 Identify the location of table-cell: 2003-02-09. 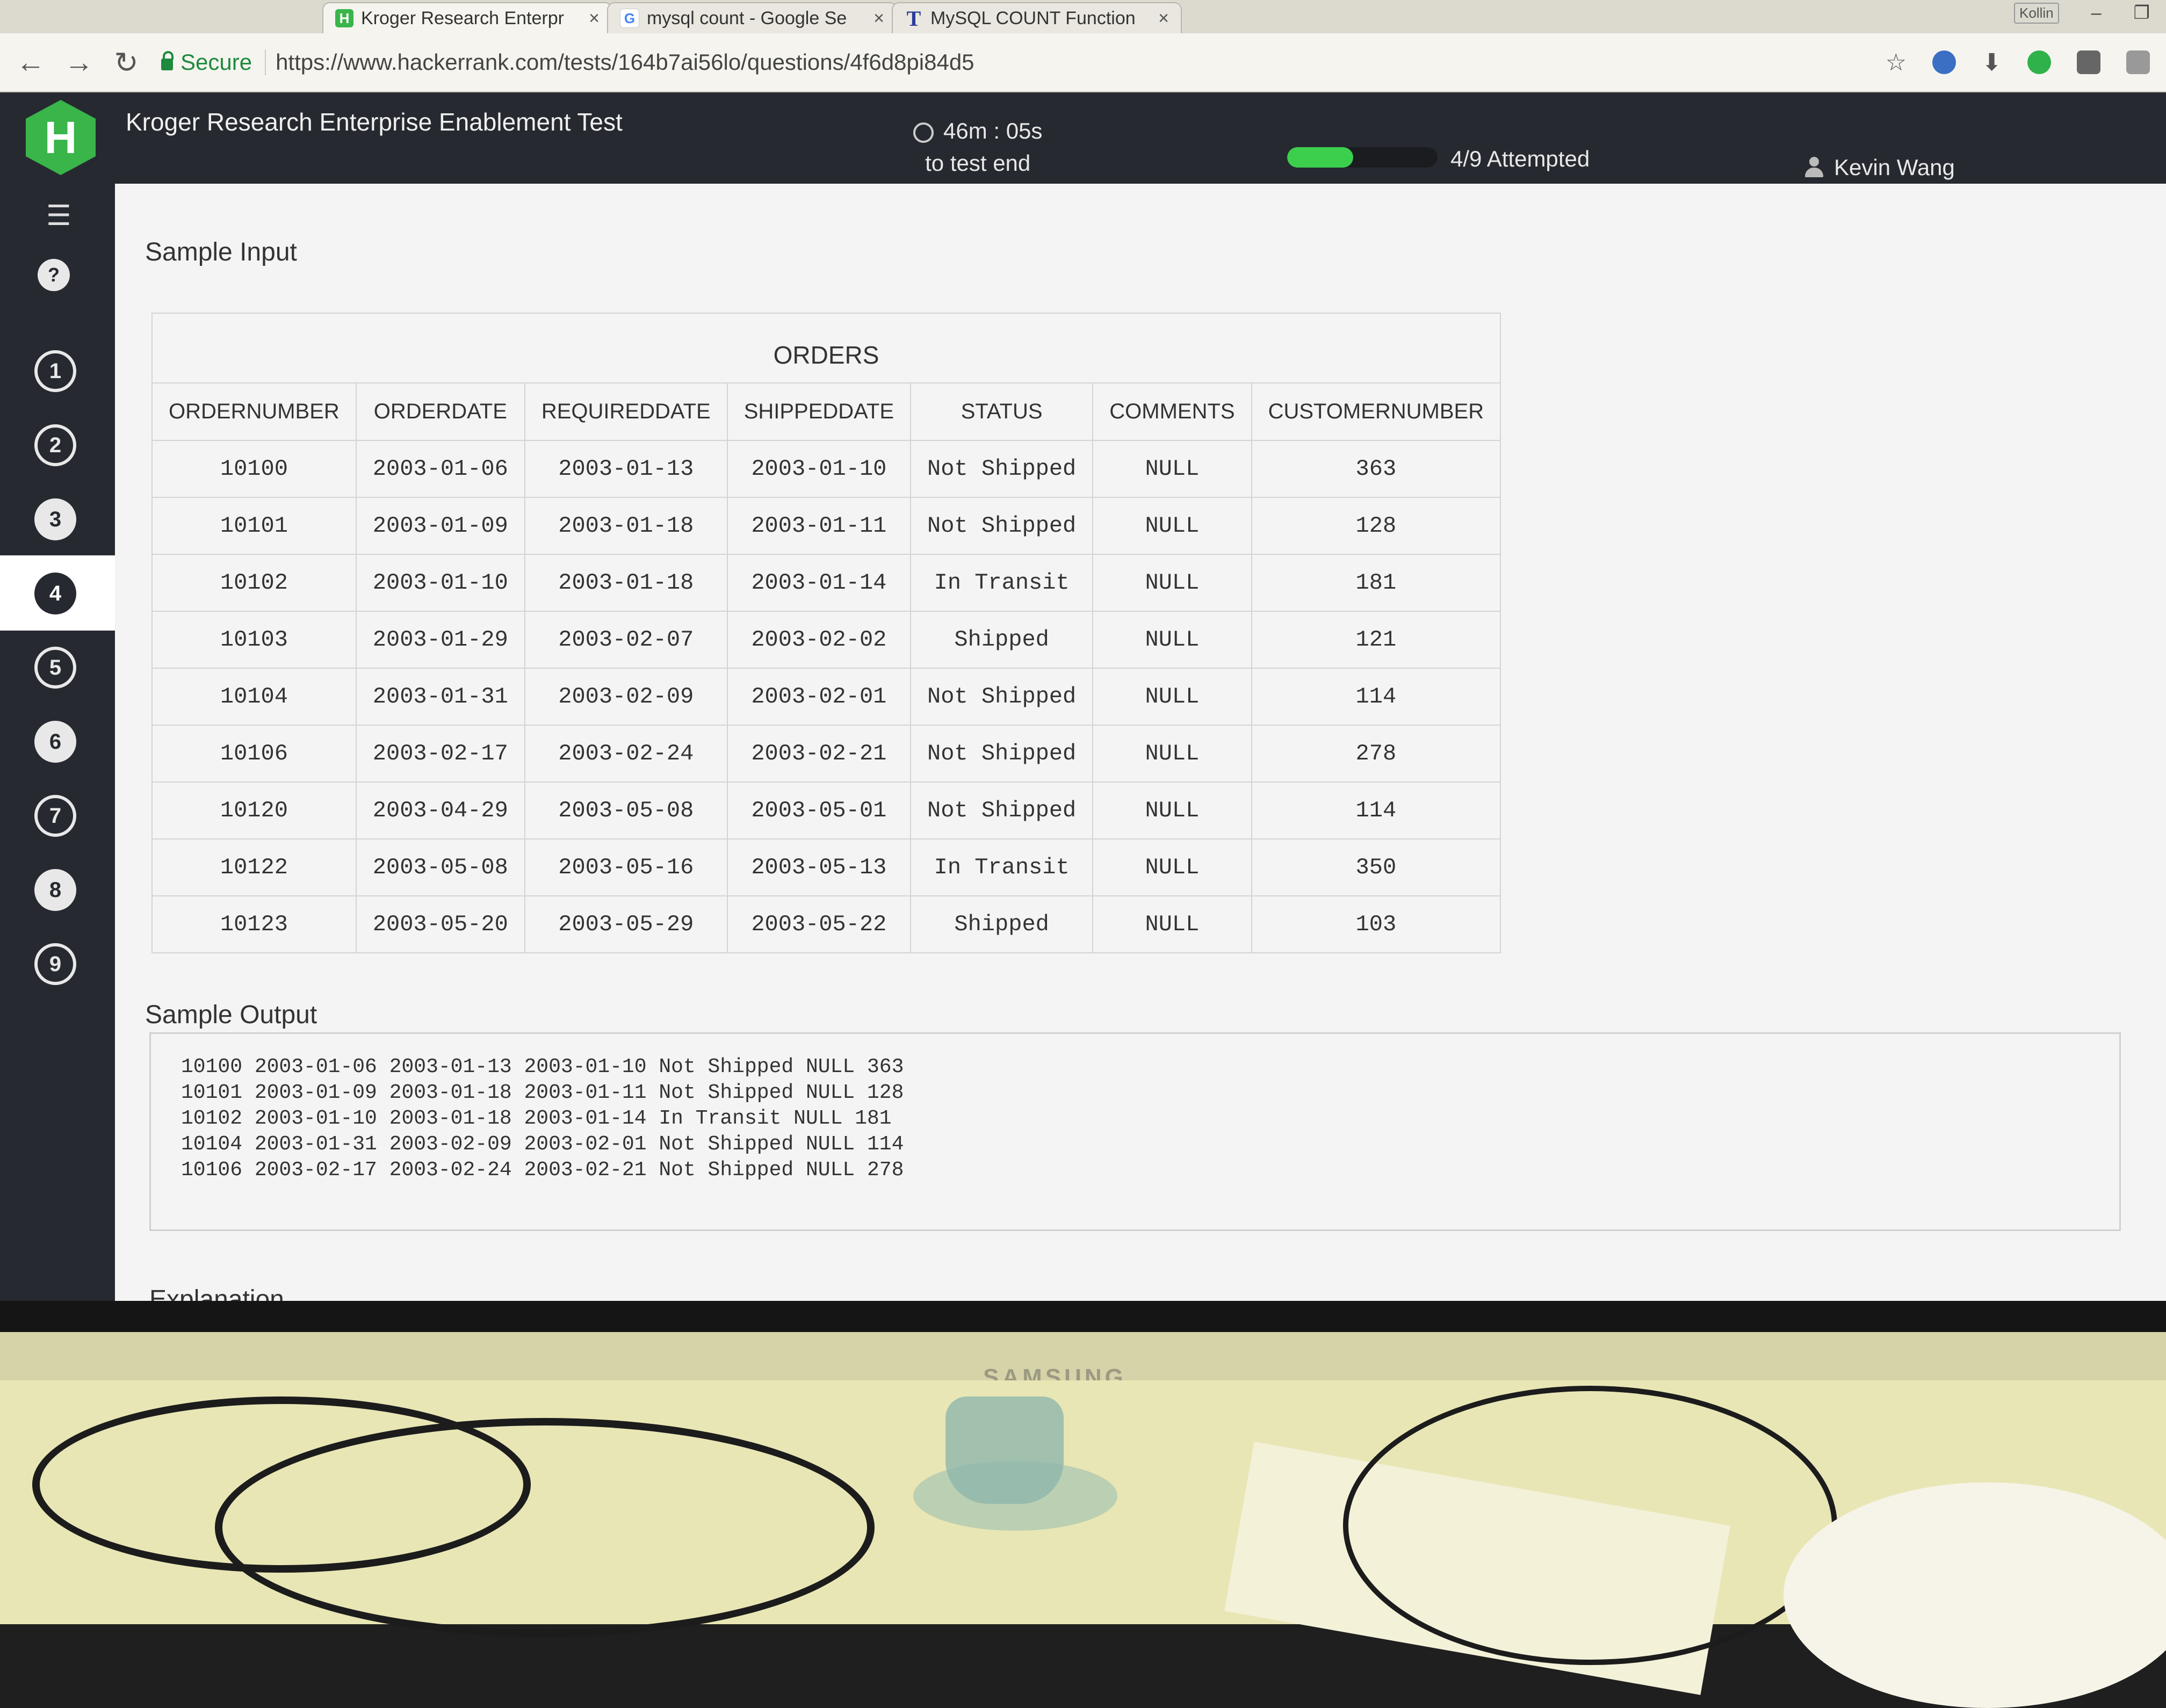
(626, 697).